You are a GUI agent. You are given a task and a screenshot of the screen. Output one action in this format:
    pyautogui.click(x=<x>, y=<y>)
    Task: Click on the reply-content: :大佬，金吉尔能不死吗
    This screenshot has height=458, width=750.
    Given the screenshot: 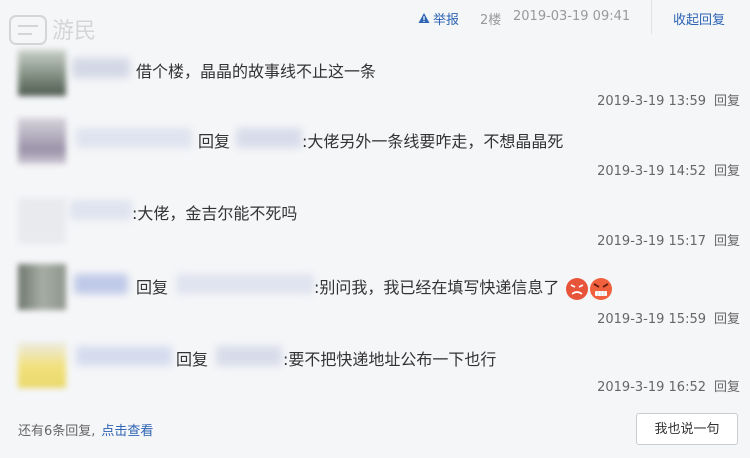 What is the action you would take?
    pyautogui.click(x=215, y=213)
    